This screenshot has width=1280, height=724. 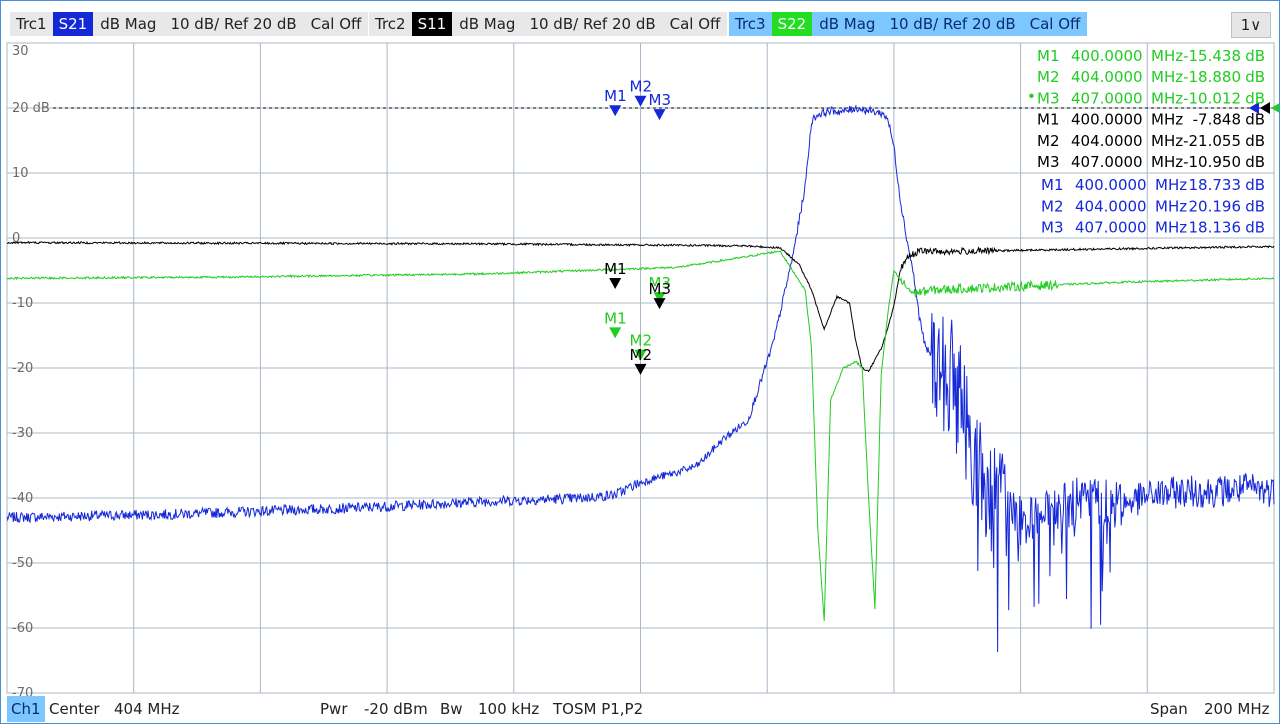 What do you see at coordinates (695, 24) in the screenshot?
I see `trace-2-cal: Cal Off` at bounding box center [695, 24].